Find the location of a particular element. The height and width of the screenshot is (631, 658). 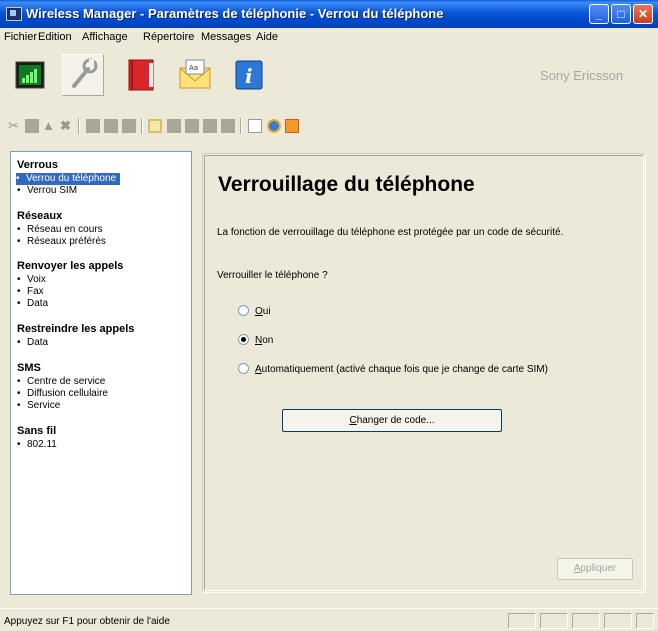

radio-option-oui: Oui is located at coordinates (254, 311).